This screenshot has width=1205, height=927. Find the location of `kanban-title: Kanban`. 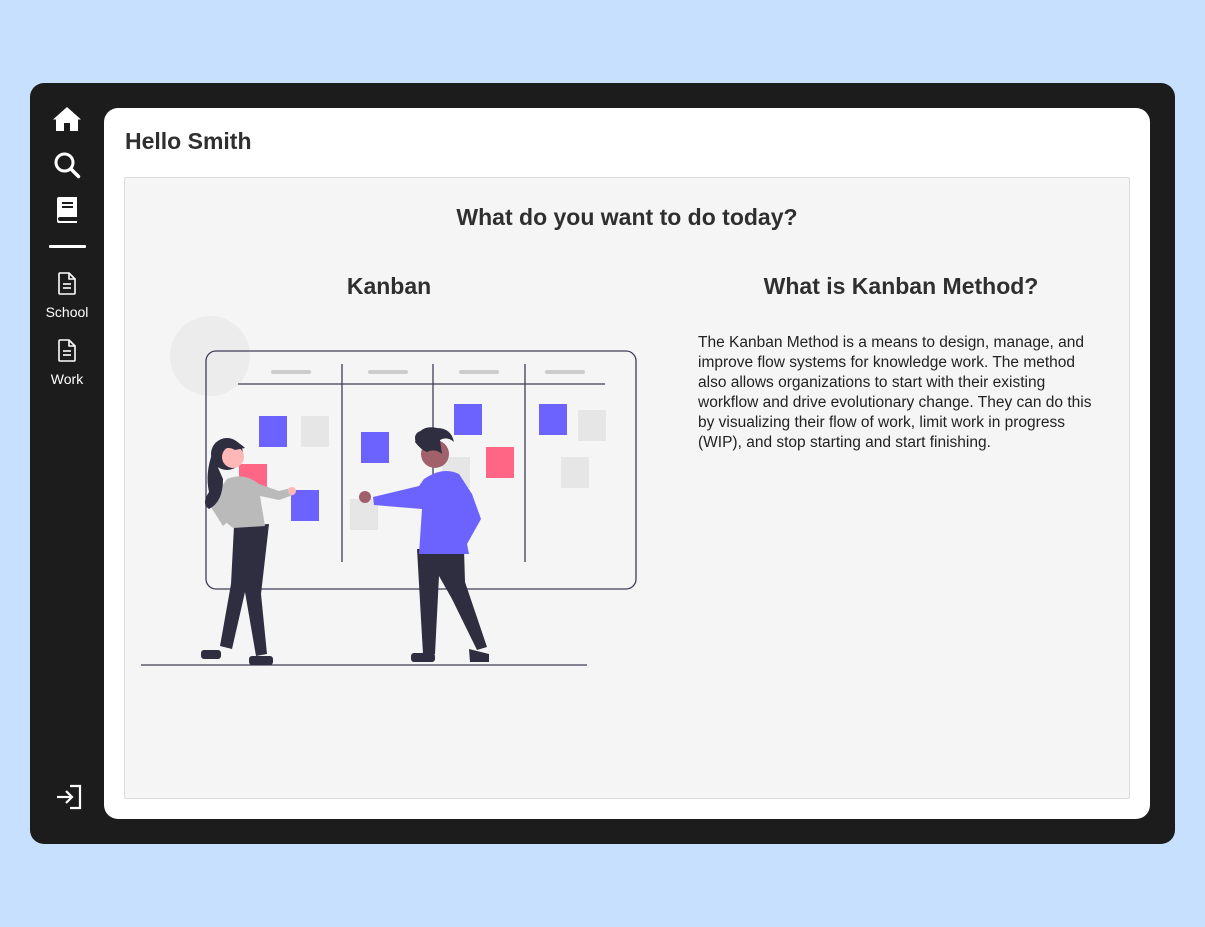

kanban-title: Kanban is located at coordinates (389, 286).